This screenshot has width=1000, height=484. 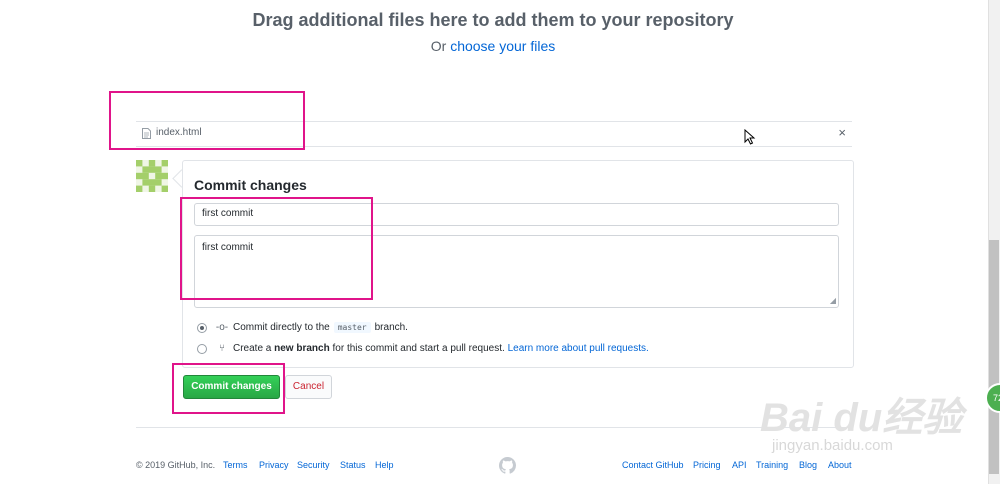 What do you see at coordinates (832, 445) in the screenshot?
I see `baidu-watermark-url: jingyan.baidu.com` at bounding box center [832, 445].